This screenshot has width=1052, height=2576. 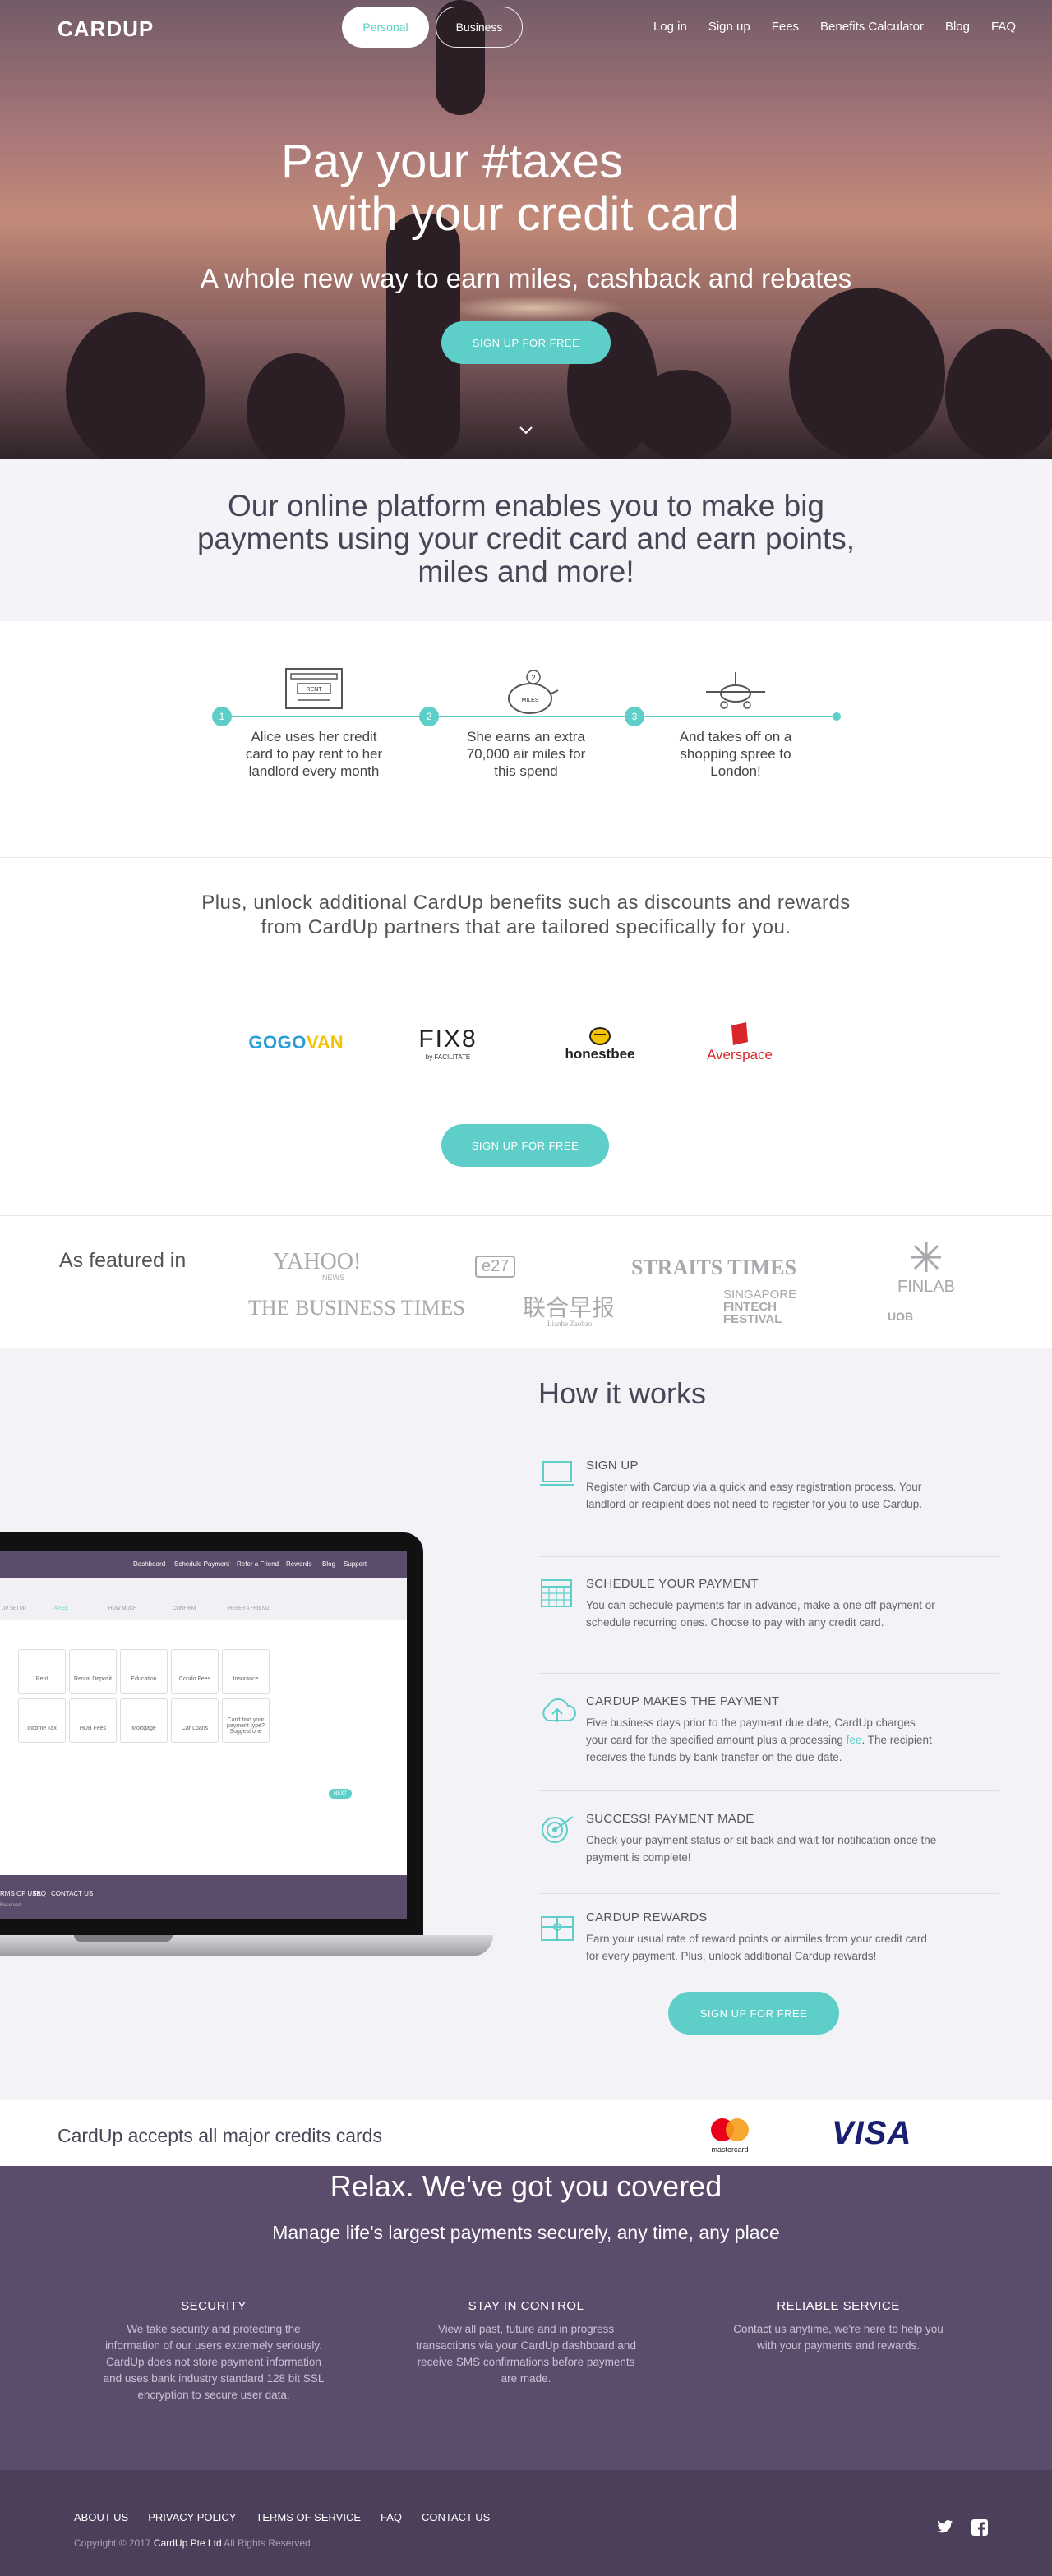 I want to click on honestbee-logo: honestbee, so click(x=600, y=1042).